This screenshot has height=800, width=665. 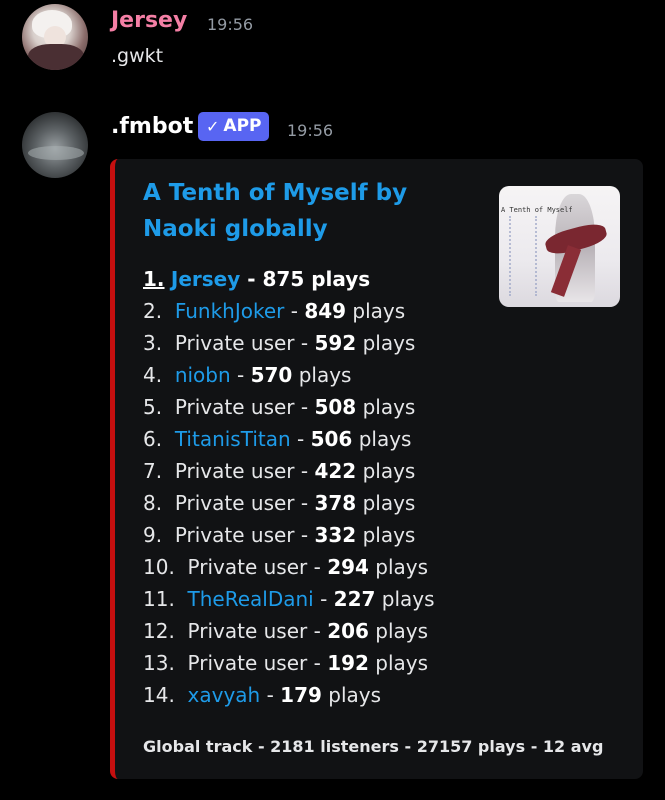 I want to click on check-icon: ✓, so click(x=213, y=126).